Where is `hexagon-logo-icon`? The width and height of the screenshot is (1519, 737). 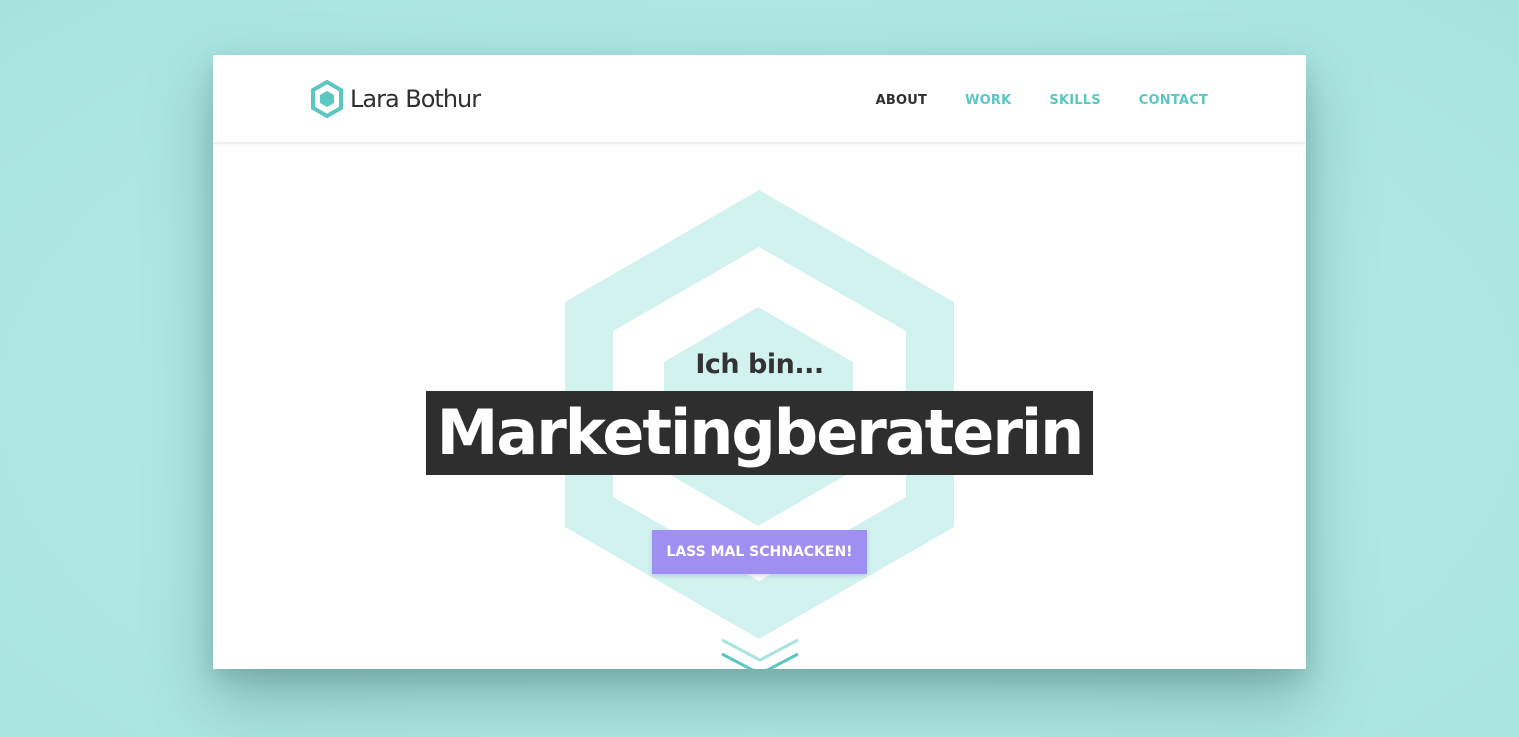 hexagon-logo-icon is located at coordinates (327, 99).